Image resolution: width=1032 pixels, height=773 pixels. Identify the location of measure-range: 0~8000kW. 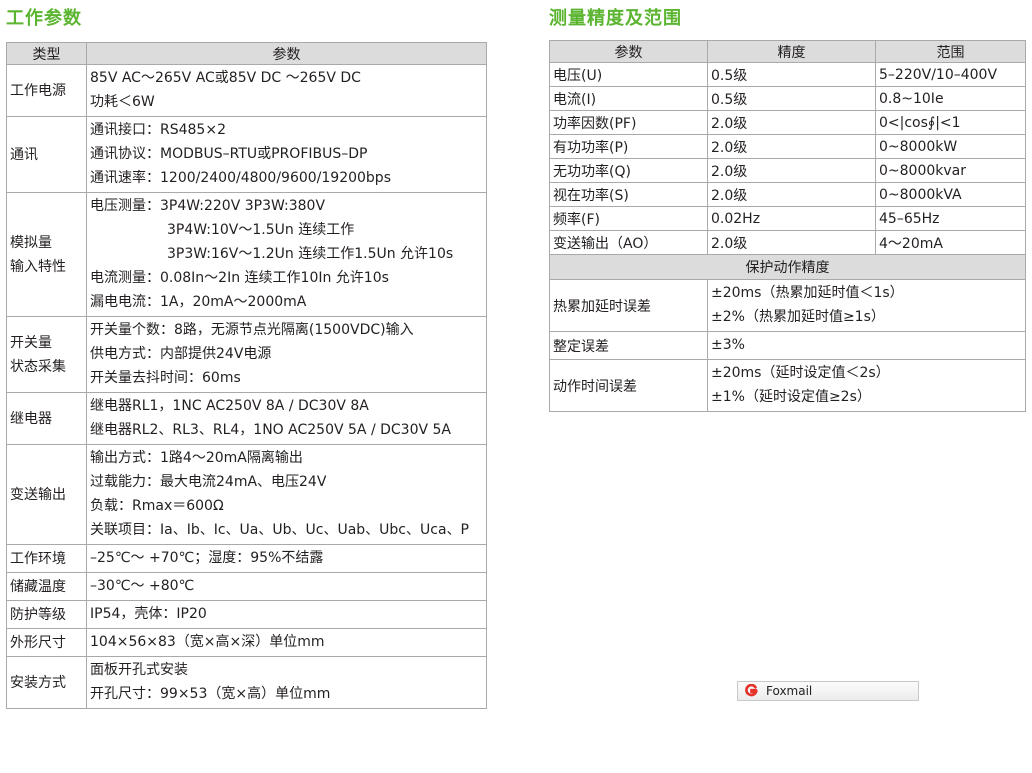
(950, 146).